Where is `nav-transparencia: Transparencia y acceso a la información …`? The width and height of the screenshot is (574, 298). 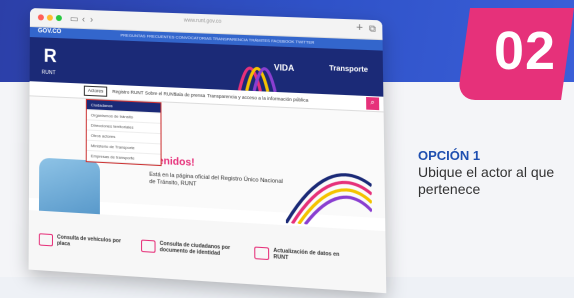 nav-transparencia: Transparencia y acceso a la información … is located at coordinates (257, 98).